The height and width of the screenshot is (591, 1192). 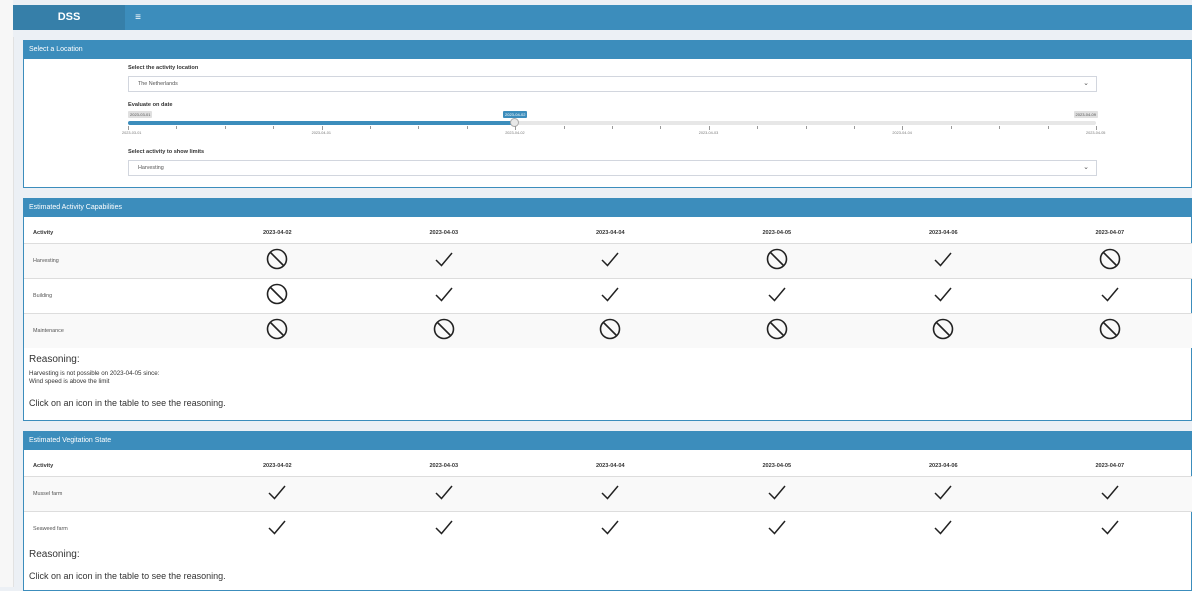 What do you see at coordinates (140, 114) in the screenshot?
I see `slider-min-label: 2023-03-01` at bounding box center [140, 114].